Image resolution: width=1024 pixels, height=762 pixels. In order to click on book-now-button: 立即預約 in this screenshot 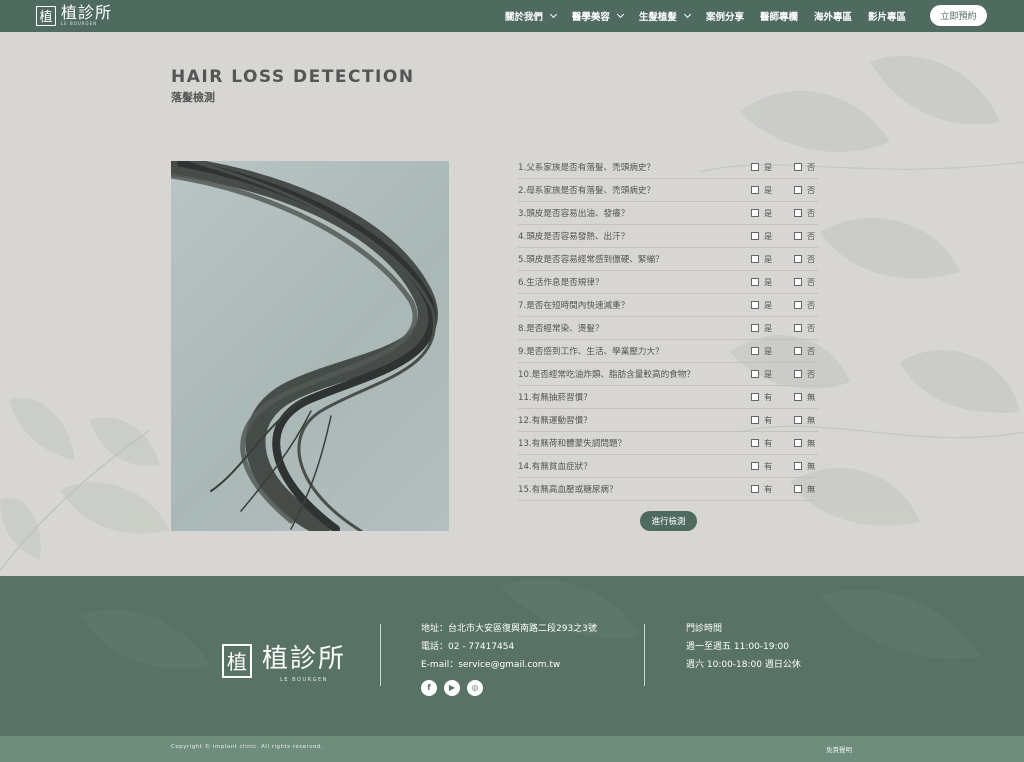, I will do `click(958, 15)`.